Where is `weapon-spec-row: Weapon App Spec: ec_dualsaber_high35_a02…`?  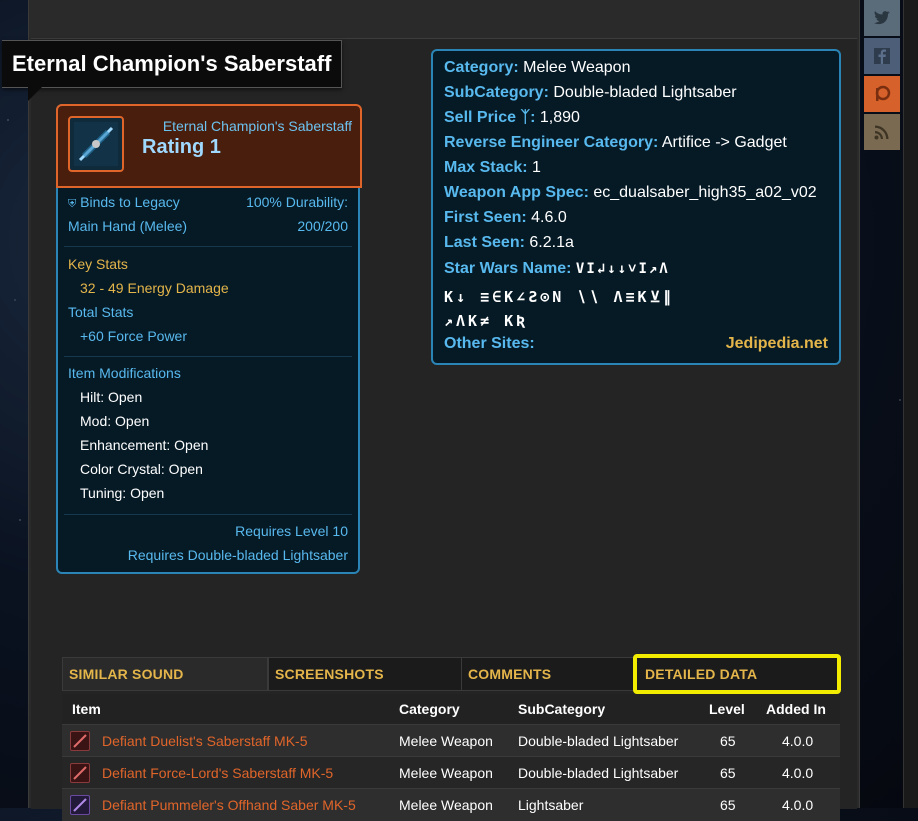
weapon-spec-row: Weapon App Spec: ec_dualsaber_high35_a02… is located at coordinates (630, 193).